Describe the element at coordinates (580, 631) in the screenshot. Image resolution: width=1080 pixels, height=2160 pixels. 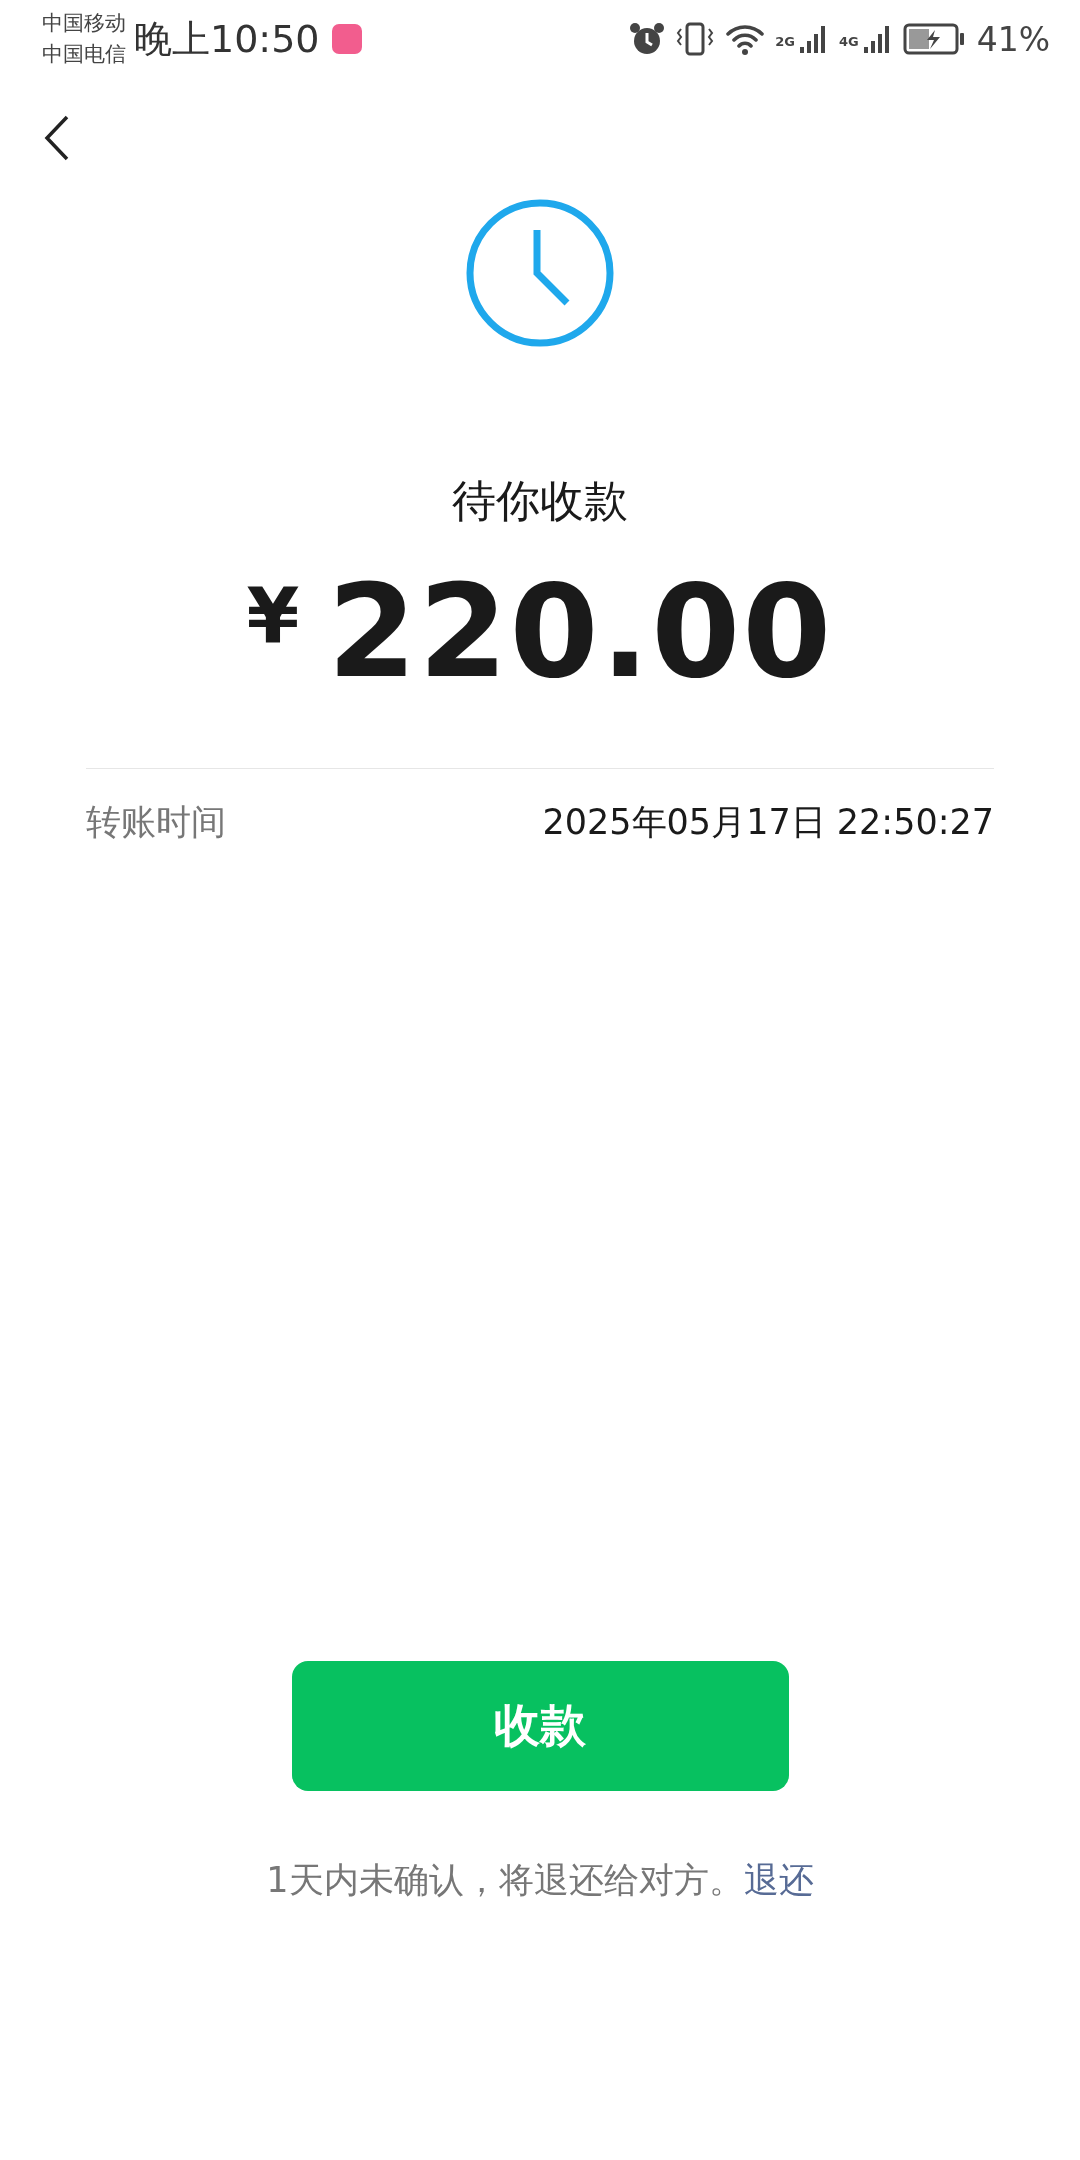
I see `amount: 220.00` at that location.